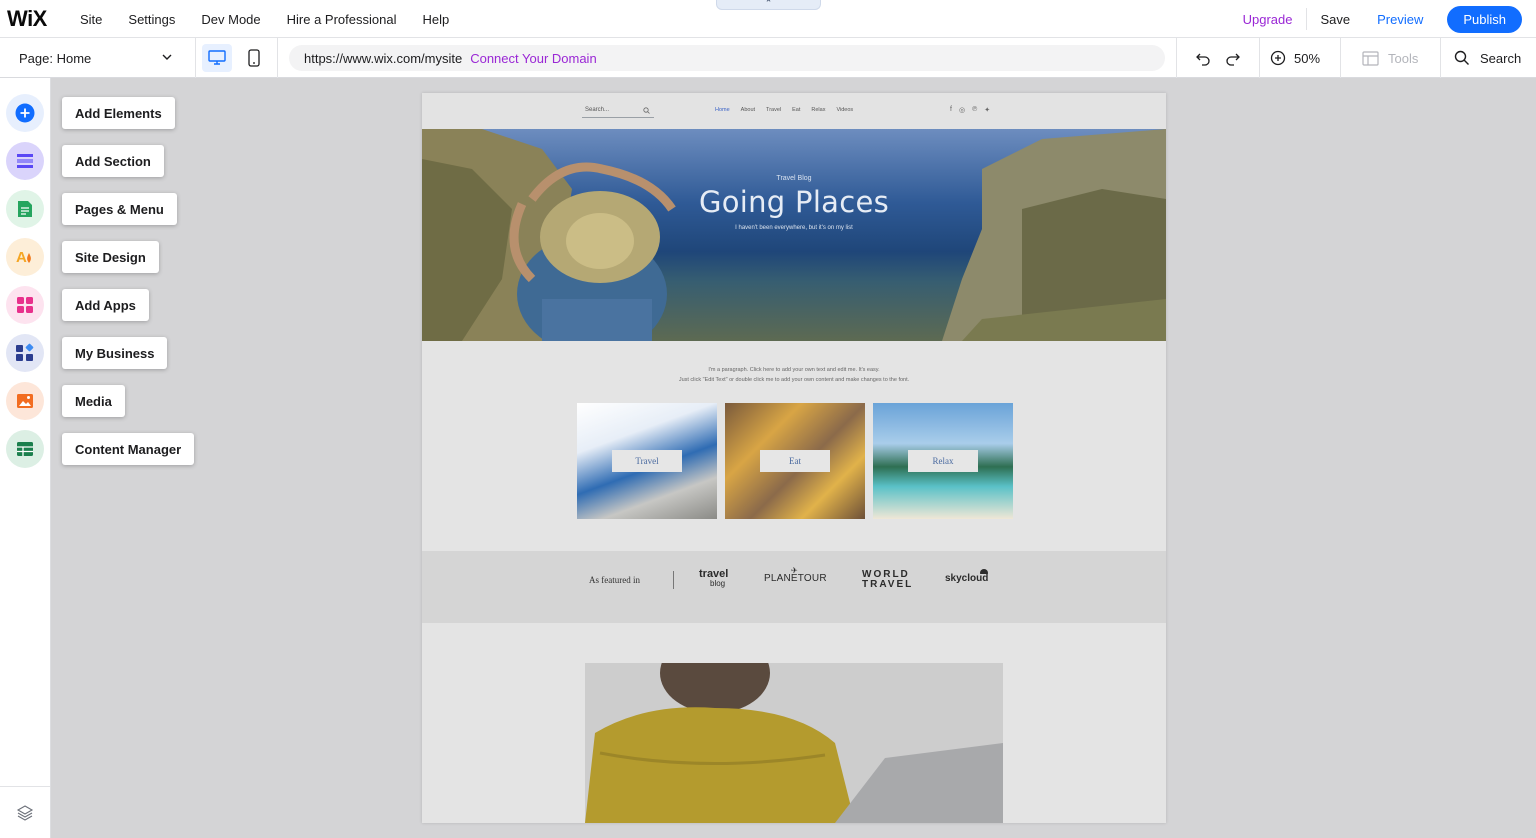 The height and width of the screenshot is (838, 1536). What do you see at coordinates (713, 584) in the screenshot?
I see `brand-blog-text: blog` at bounding box center [713, 584].